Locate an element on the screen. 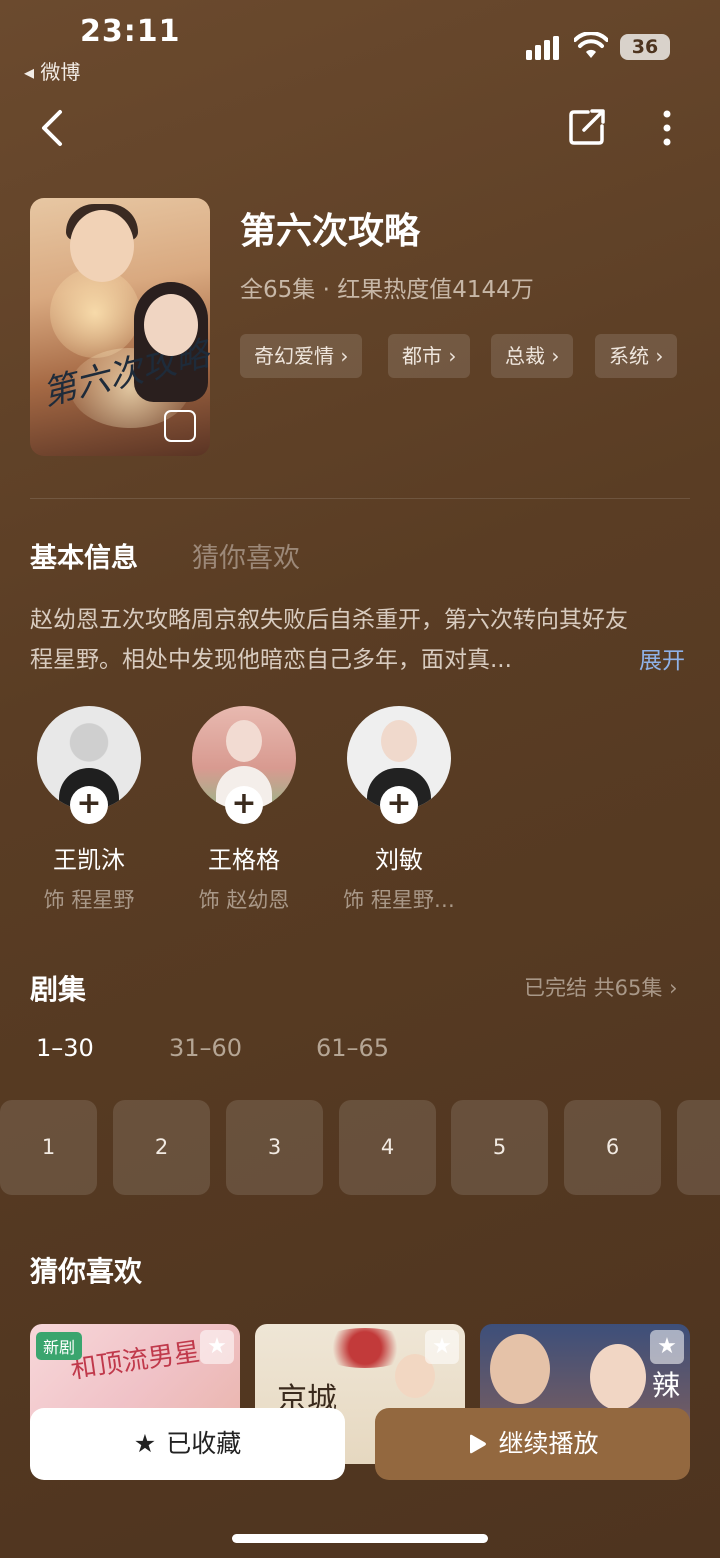  wifi-icon is located at coordinates (591, 45).